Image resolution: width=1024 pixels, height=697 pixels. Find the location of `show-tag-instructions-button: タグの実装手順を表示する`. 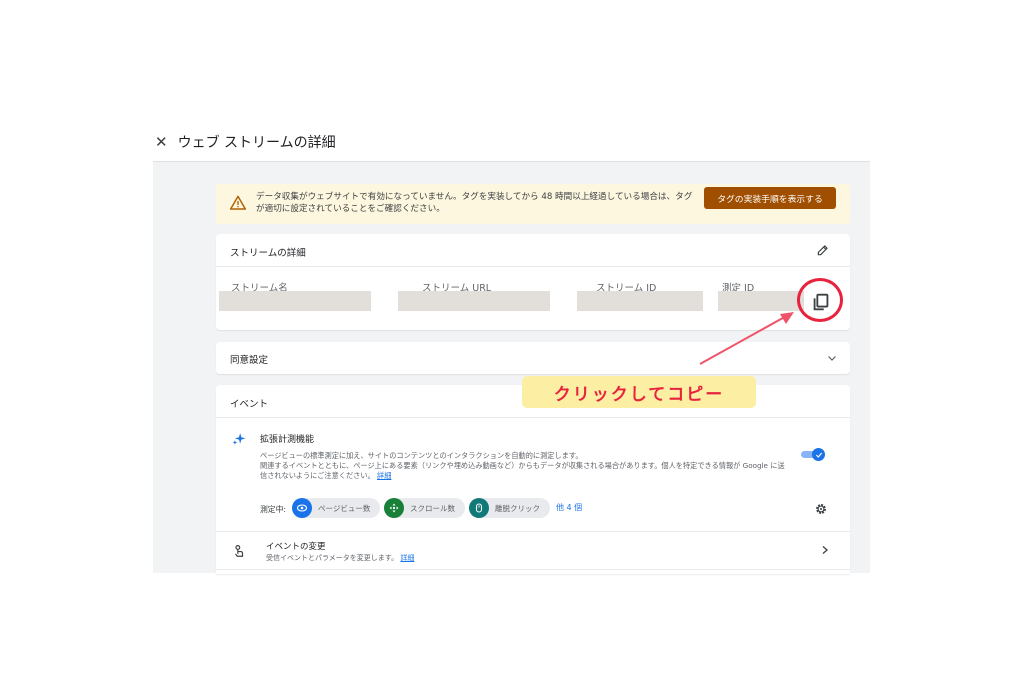

show-tag-instructions-button: タグの実装手順を表示する is located at coordinates (770, 198).